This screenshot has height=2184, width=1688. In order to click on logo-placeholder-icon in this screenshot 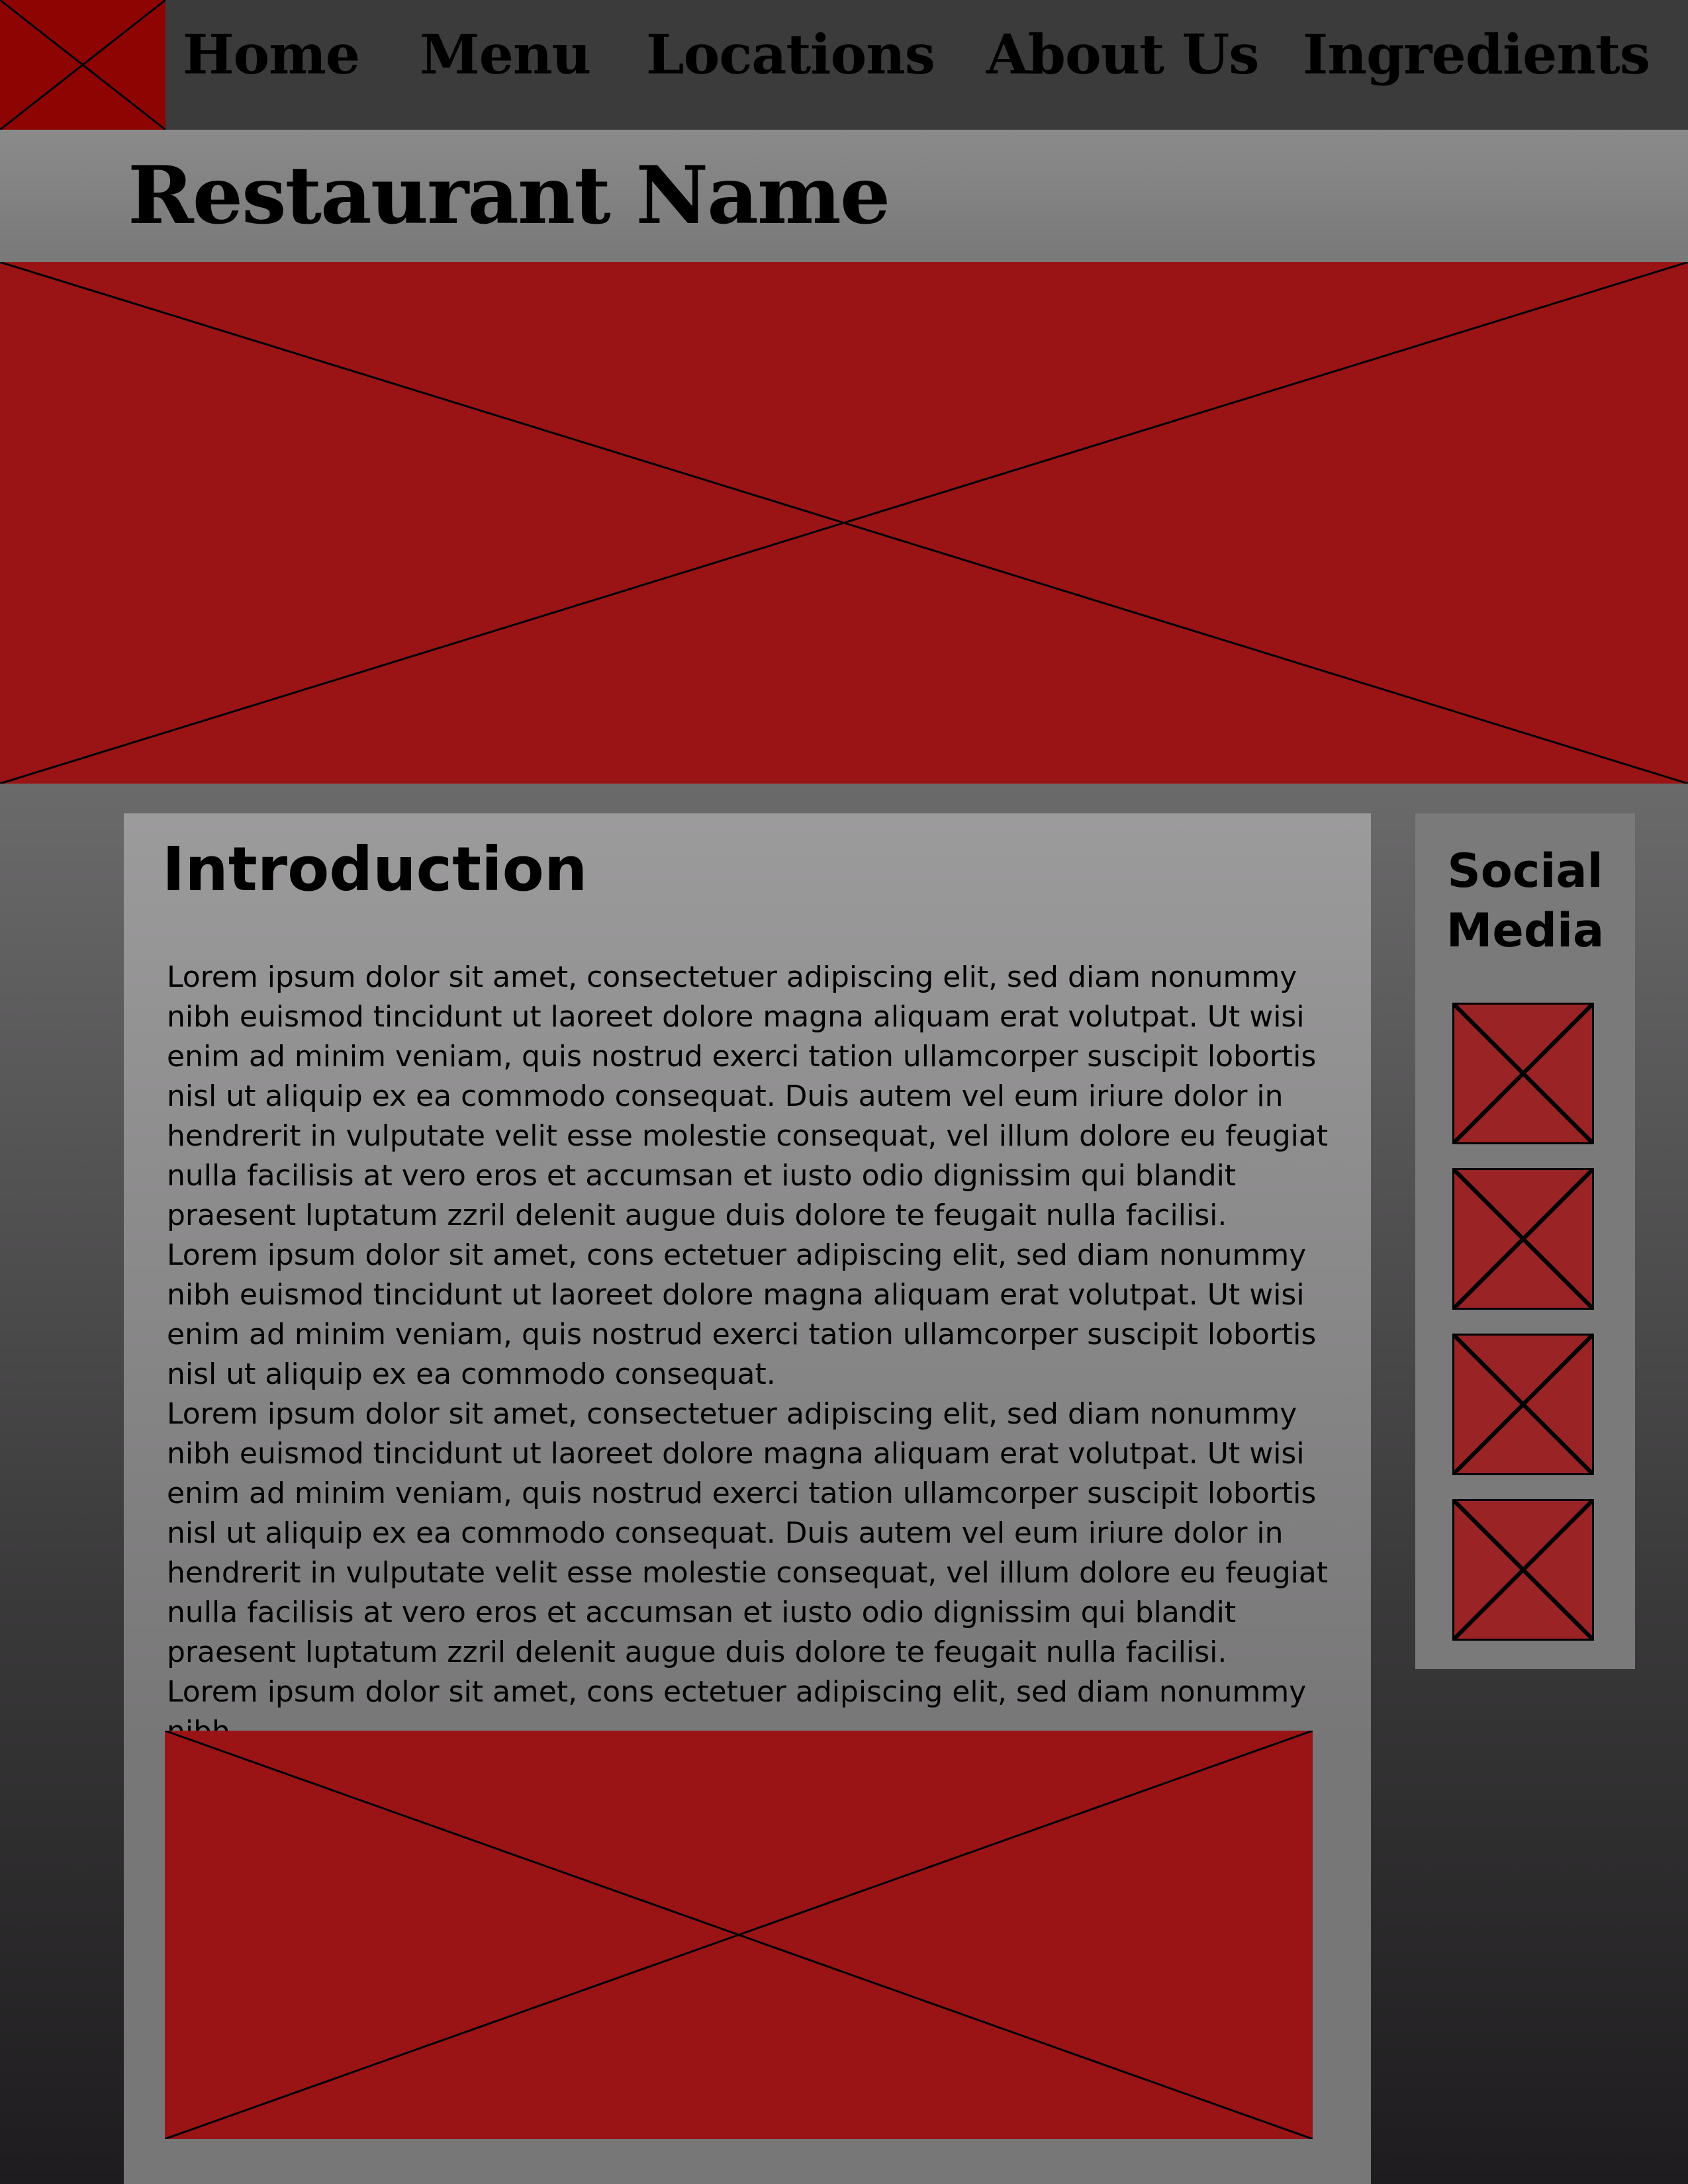, I will do `click(82, 65)`.